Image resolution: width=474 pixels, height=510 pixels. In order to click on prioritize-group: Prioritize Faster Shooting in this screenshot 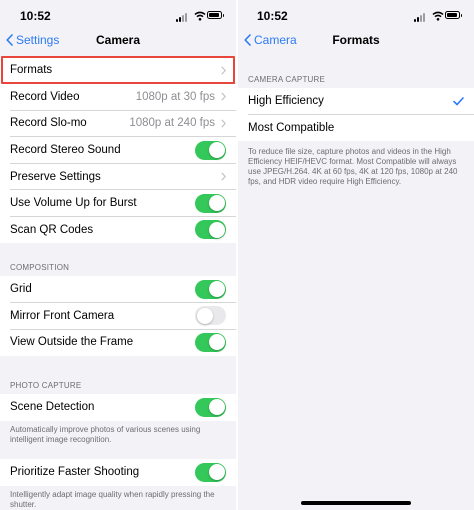, I will do `click(118, 472)`.